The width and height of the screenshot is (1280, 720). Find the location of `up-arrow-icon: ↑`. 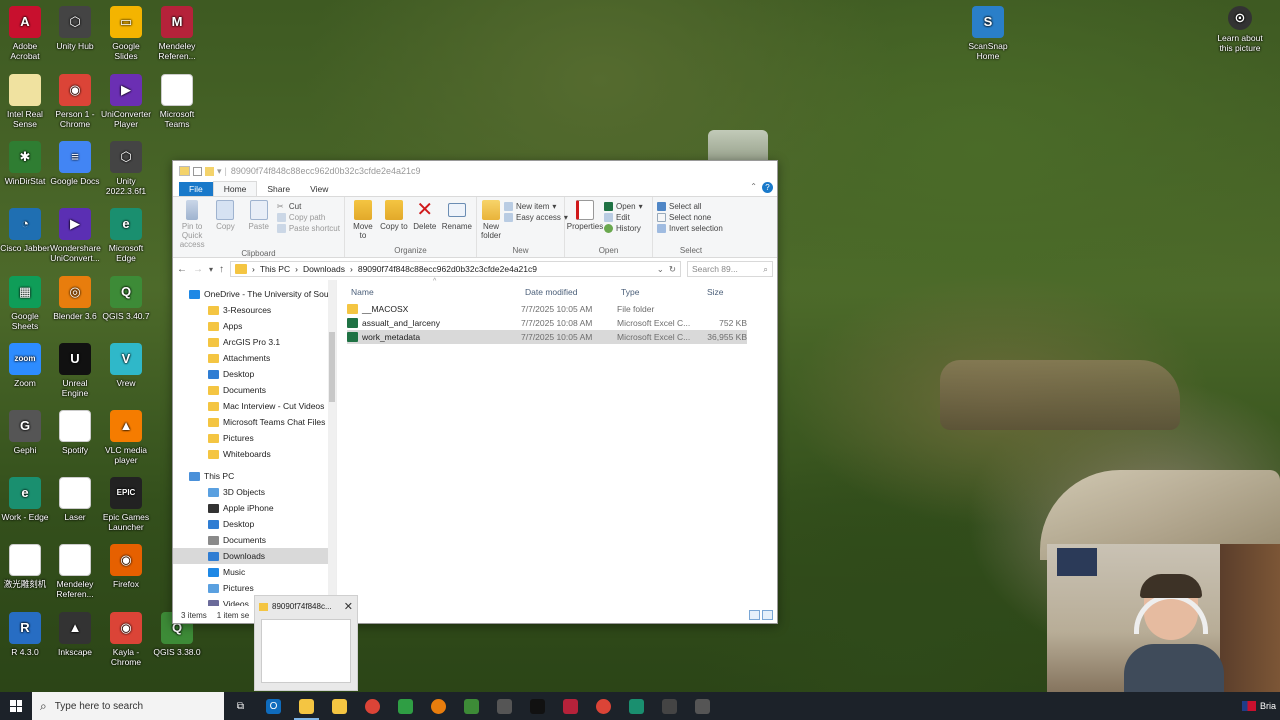

up-arrow-icon: ↑ is located at coordinates (221, 269).